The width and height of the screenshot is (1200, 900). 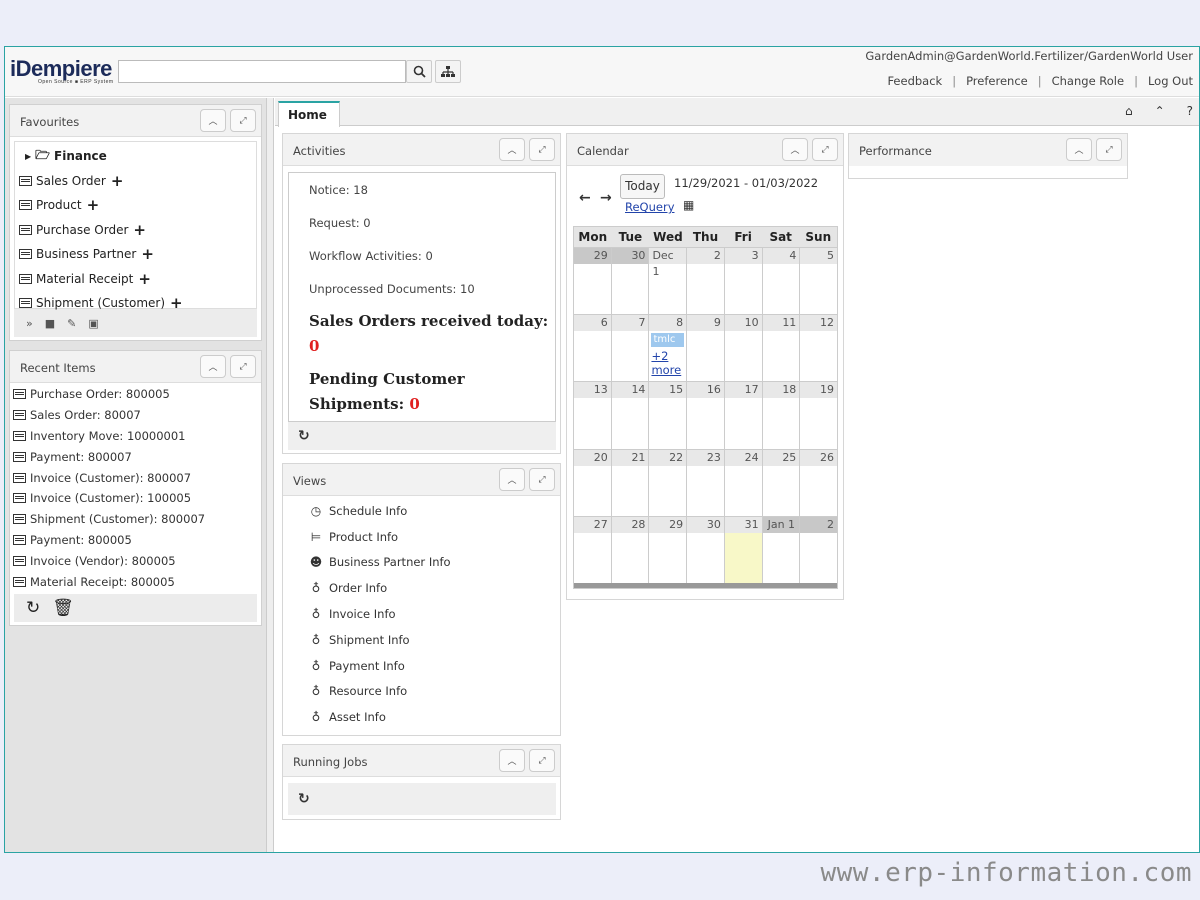 What do you see at coordinates (668, 281) in the screenshot?
I see `calendar-day: Dec 1` at bounding box center [668, 281].